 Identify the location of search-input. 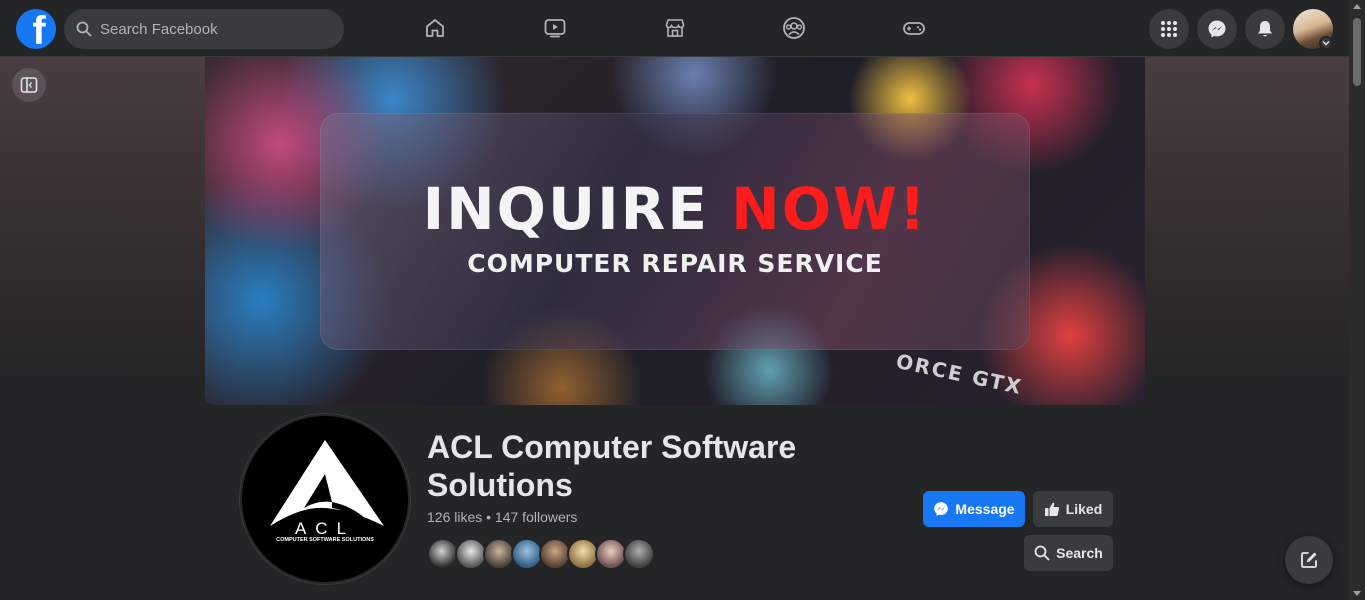
(210, 29).